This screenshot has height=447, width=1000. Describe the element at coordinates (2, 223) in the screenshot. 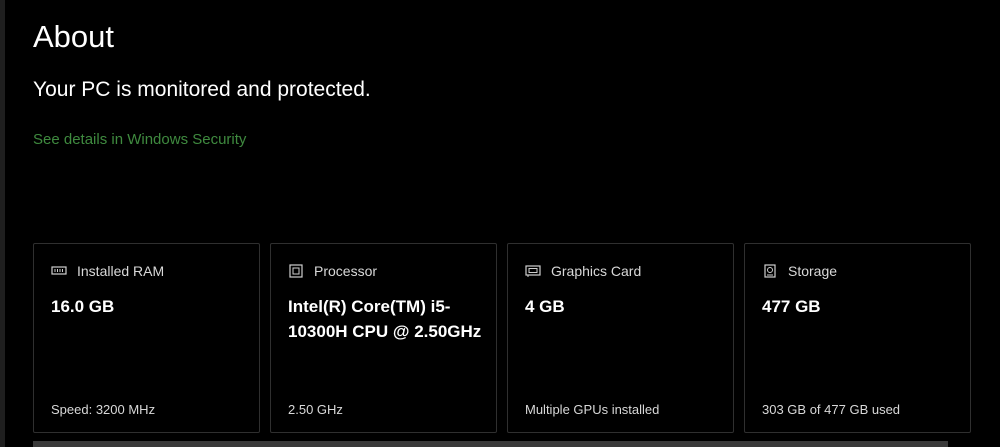

I see `window-left-edge` at that location.